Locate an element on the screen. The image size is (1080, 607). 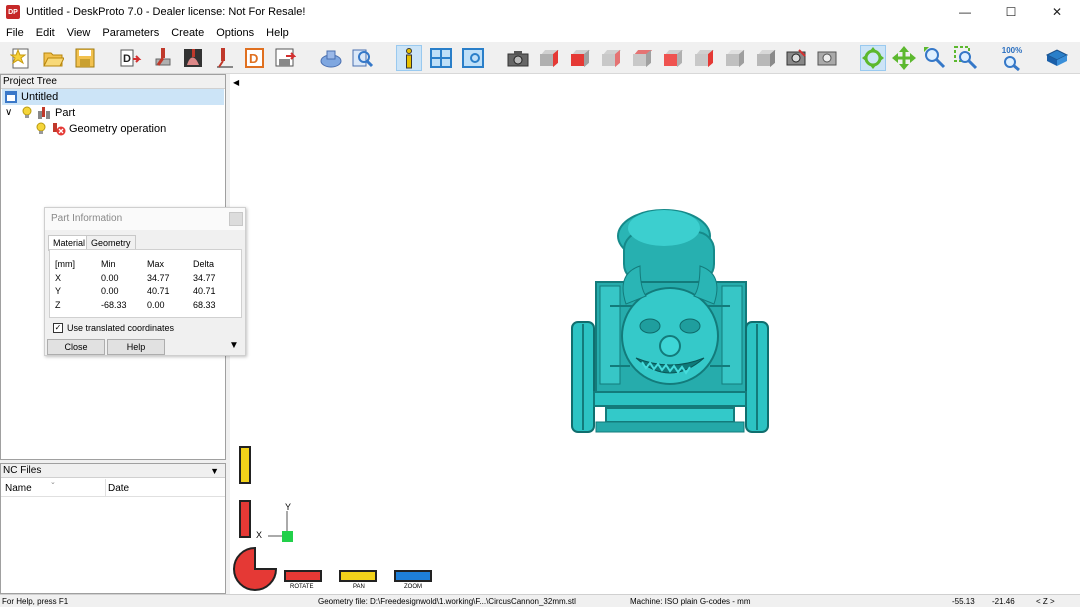
cannon-model is located at coordinates (670, 321).